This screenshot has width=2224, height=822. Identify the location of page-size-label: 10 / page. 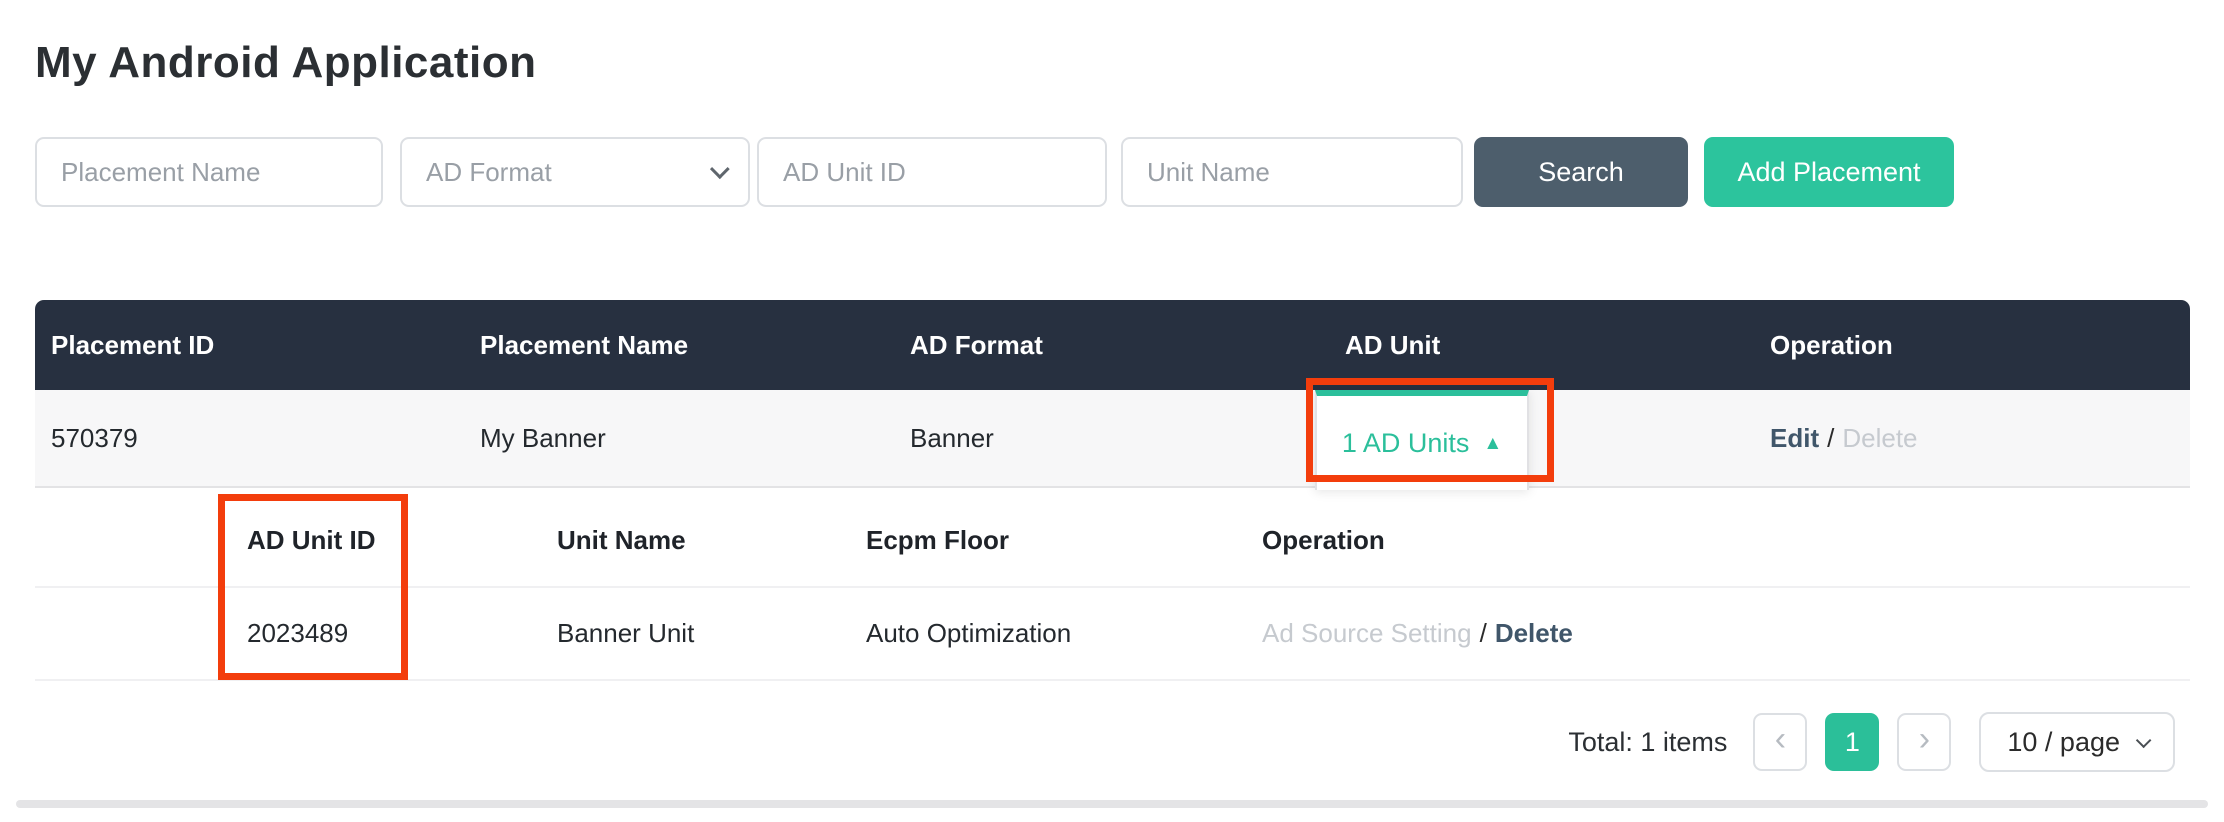
(2063, 741).